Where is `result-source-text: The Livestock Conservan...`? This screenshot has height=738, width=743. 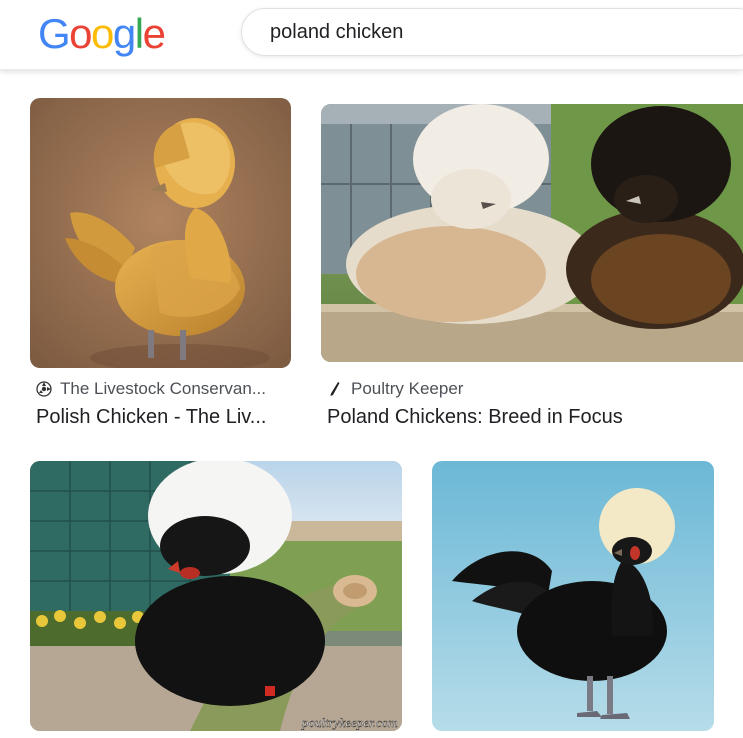 result-source-text: The Livestock Conservan... is located at coordinates (163, 388).